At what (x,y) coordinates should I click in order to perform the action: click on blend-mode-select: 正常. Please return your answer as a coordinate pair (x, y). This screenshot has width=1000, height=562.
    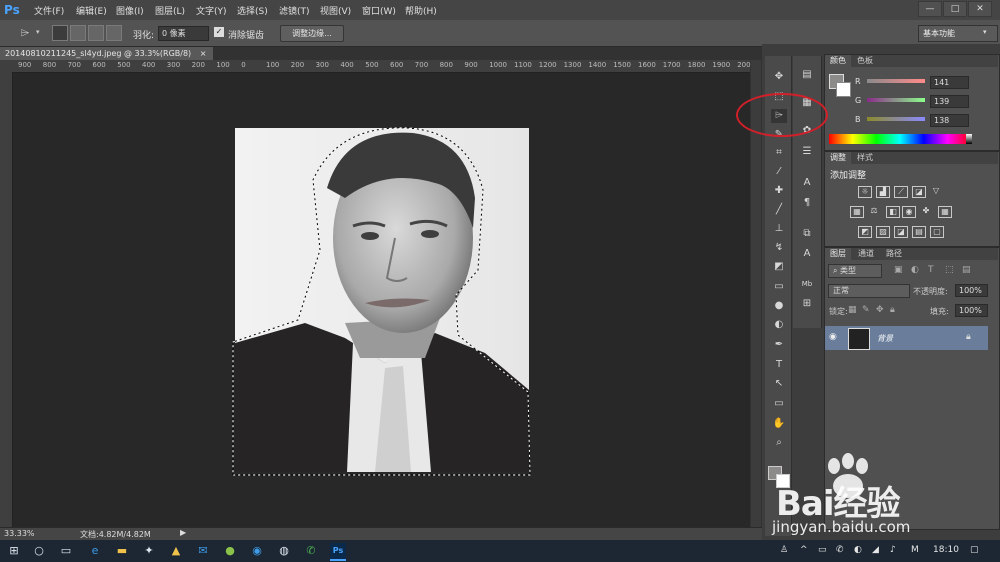
    Looking at the image, I should click on (869, 291).